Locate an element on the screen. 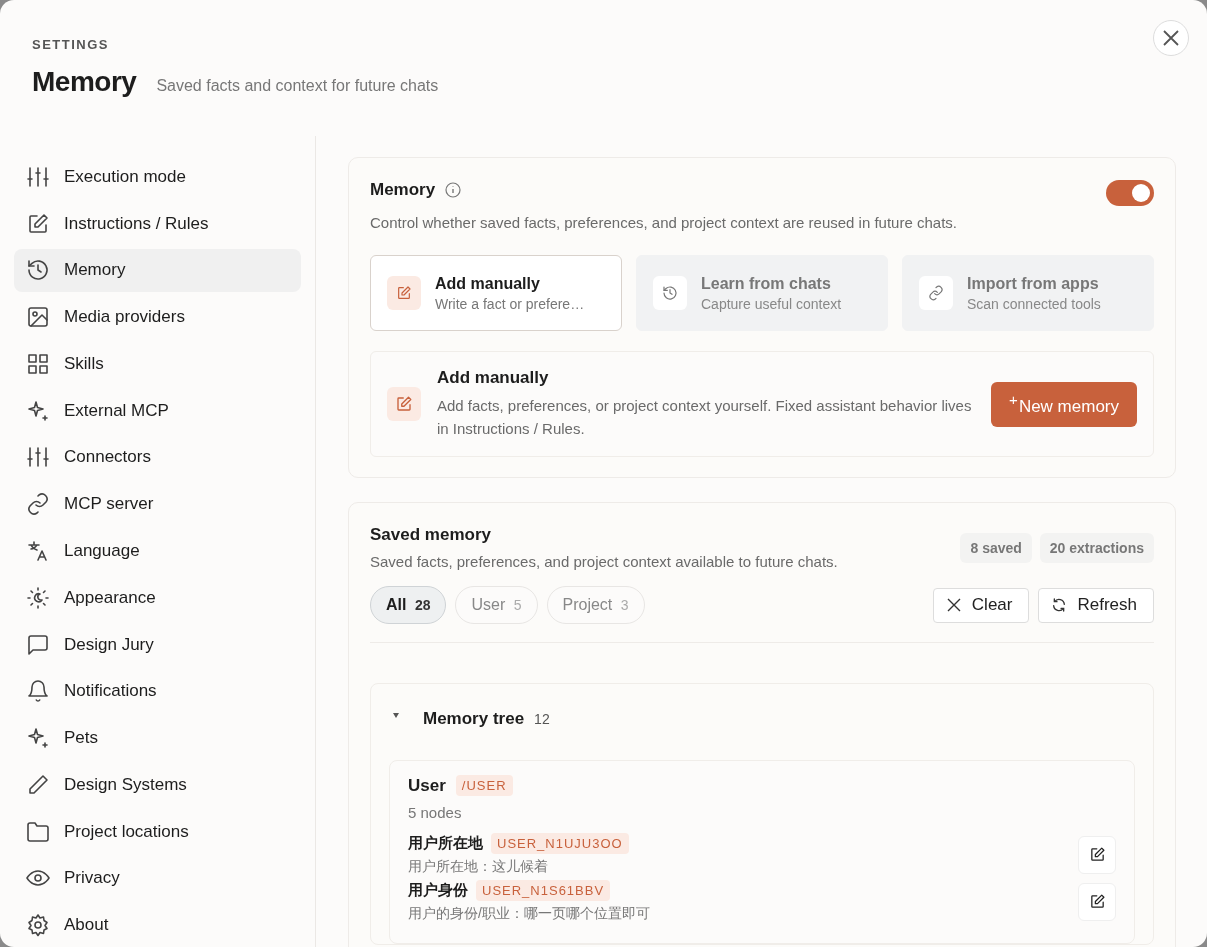 The image size is (1207, 947). caret-icon is located at coordinates (396, 715).